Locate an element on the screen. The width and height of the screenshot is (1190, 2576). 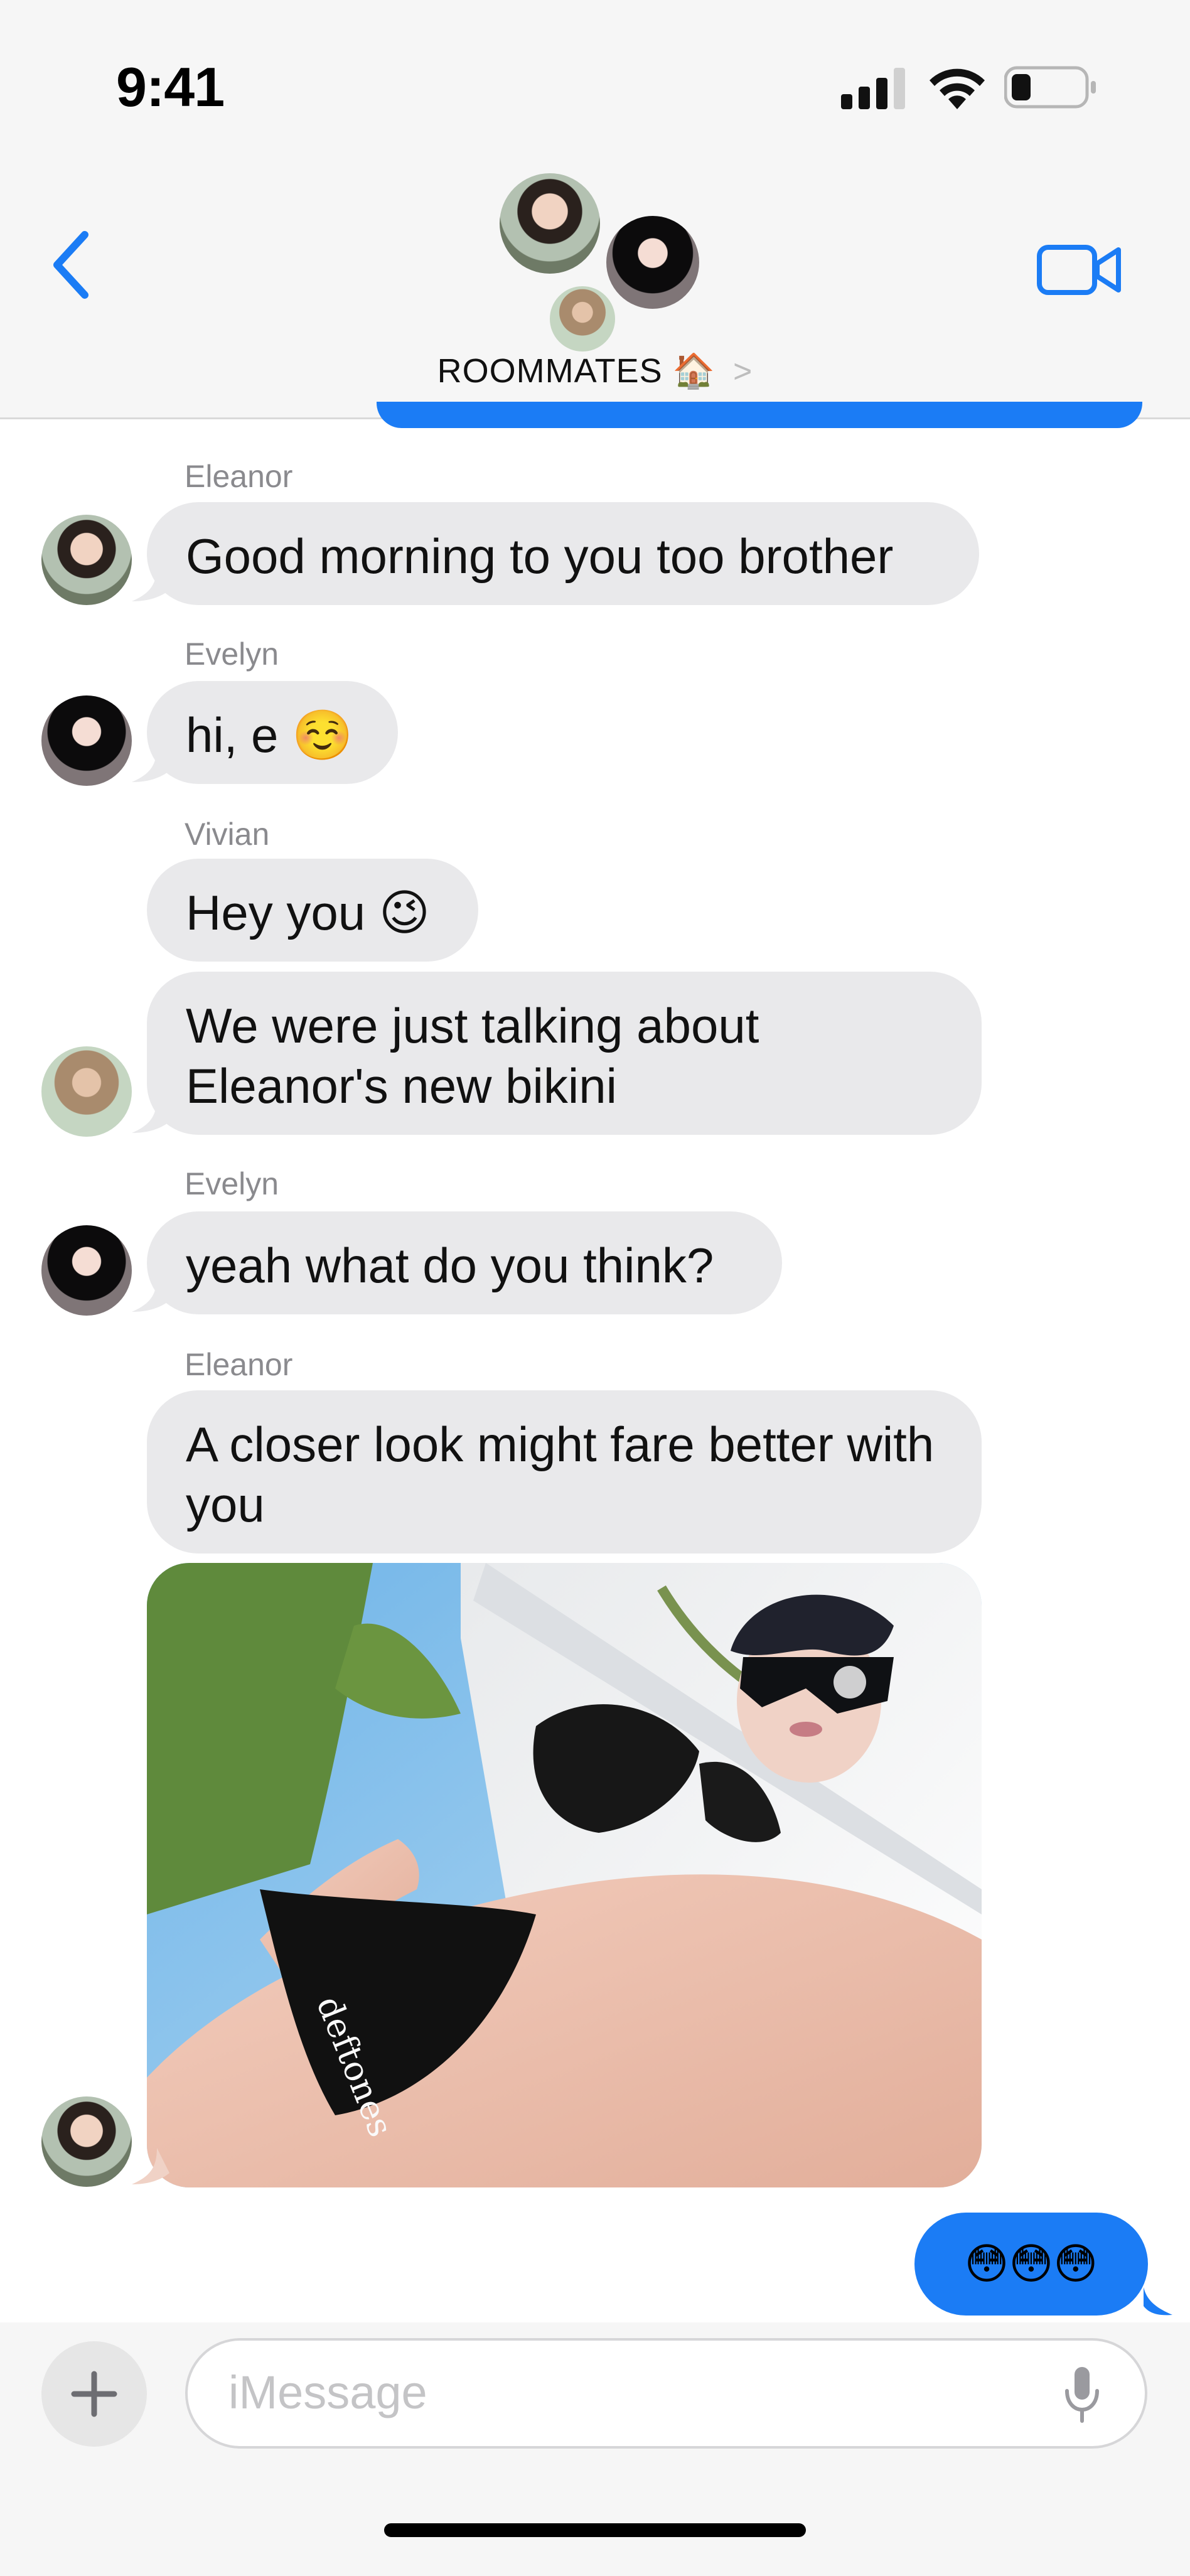
plus-icon is located at coordinates (94, 2394).